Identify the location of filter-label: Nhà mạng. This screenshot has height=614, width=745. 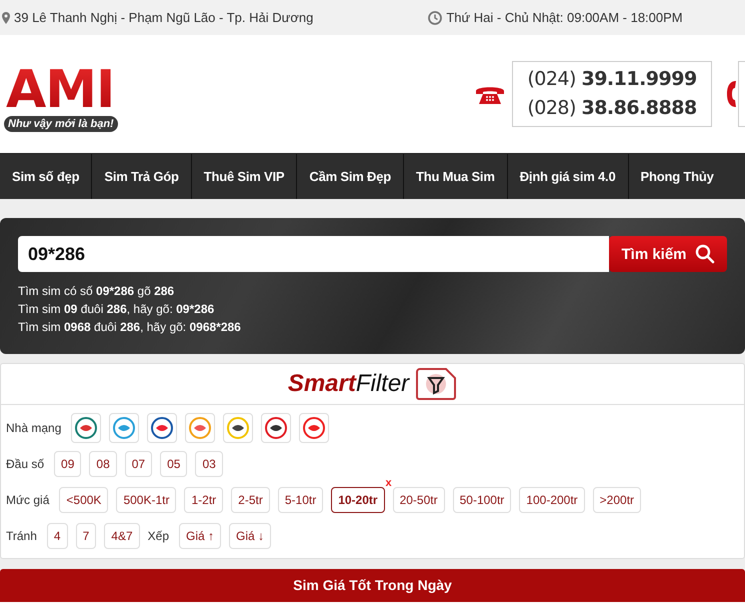
(34, 428).